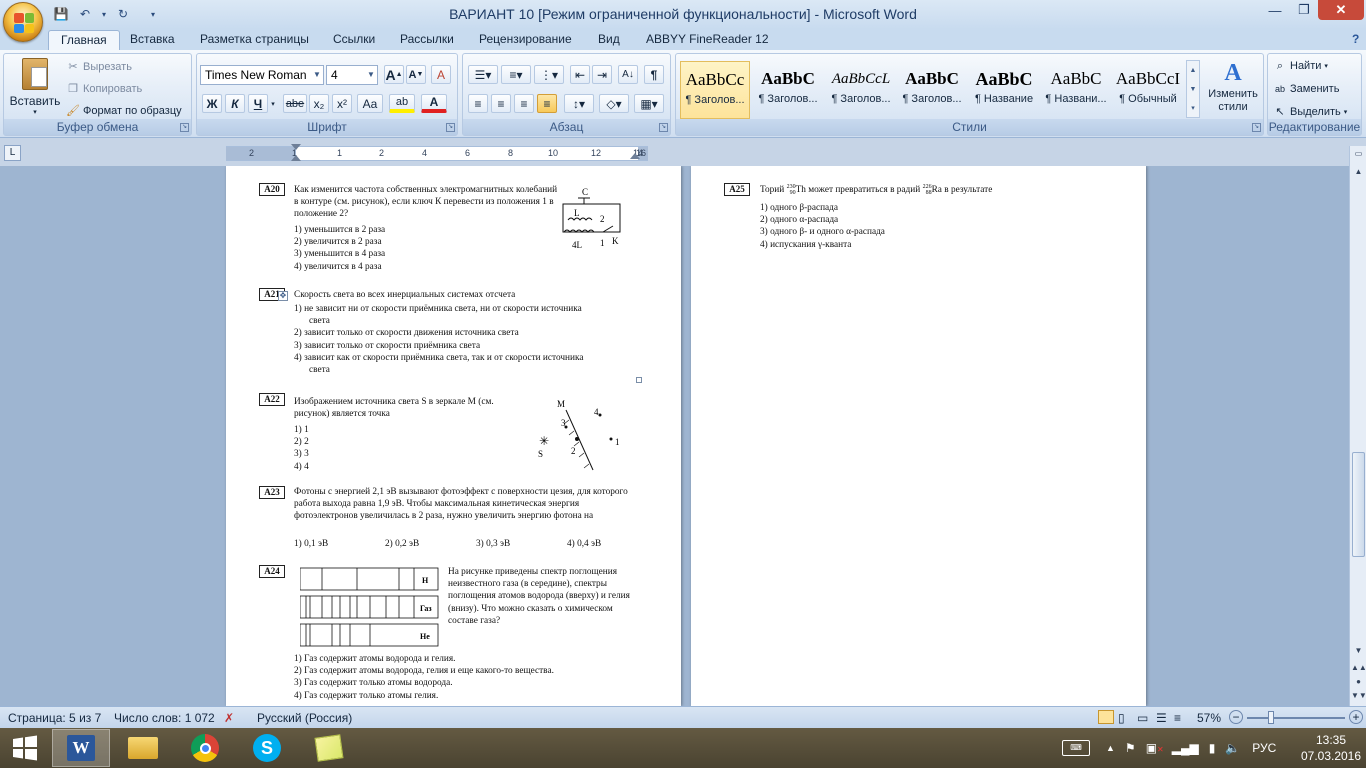  Describe the element at coordinates (25, 748) in the screenshot. I see `start-button` at that location.